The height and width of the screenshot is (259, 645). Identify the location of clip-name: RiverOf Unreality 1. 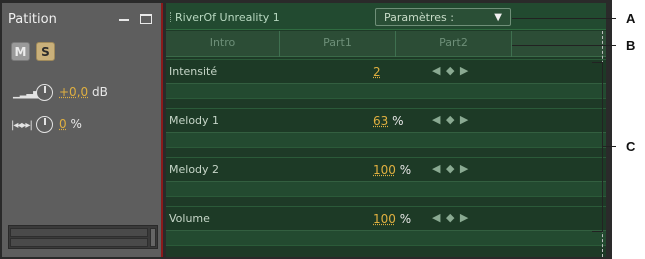
(225, 17).